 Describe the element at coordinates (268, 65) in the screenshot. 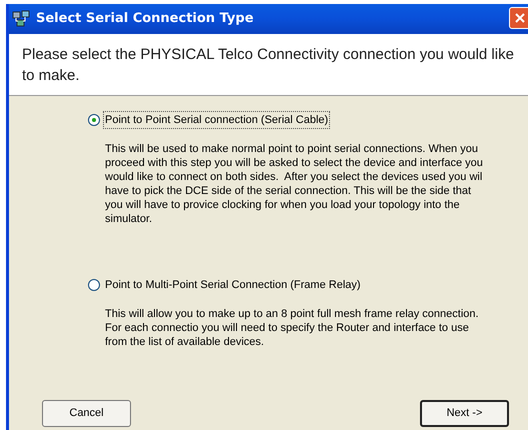

I see `header-text: Please select the PHYSICAL Telco Connectivity connection you would like to make.` at that location.